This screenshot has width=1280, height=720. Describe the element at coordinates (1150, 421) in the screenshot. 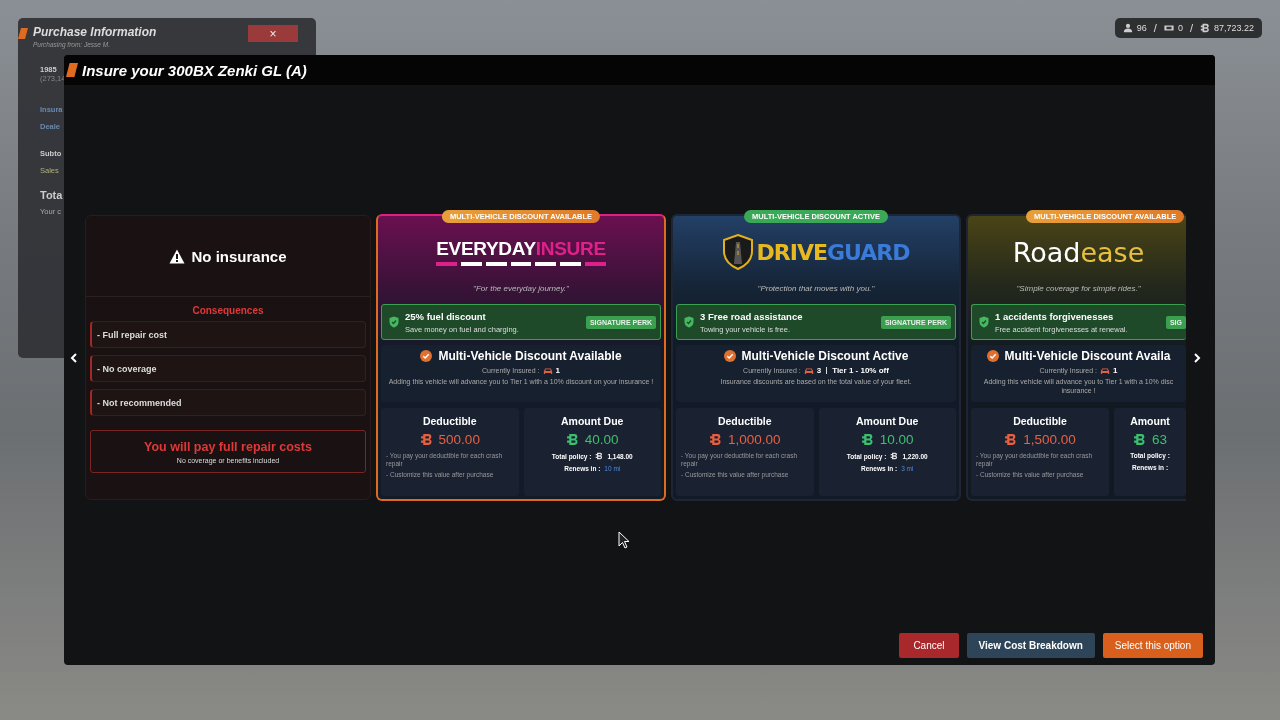

I see `amount-due-label: Amount` at that location.